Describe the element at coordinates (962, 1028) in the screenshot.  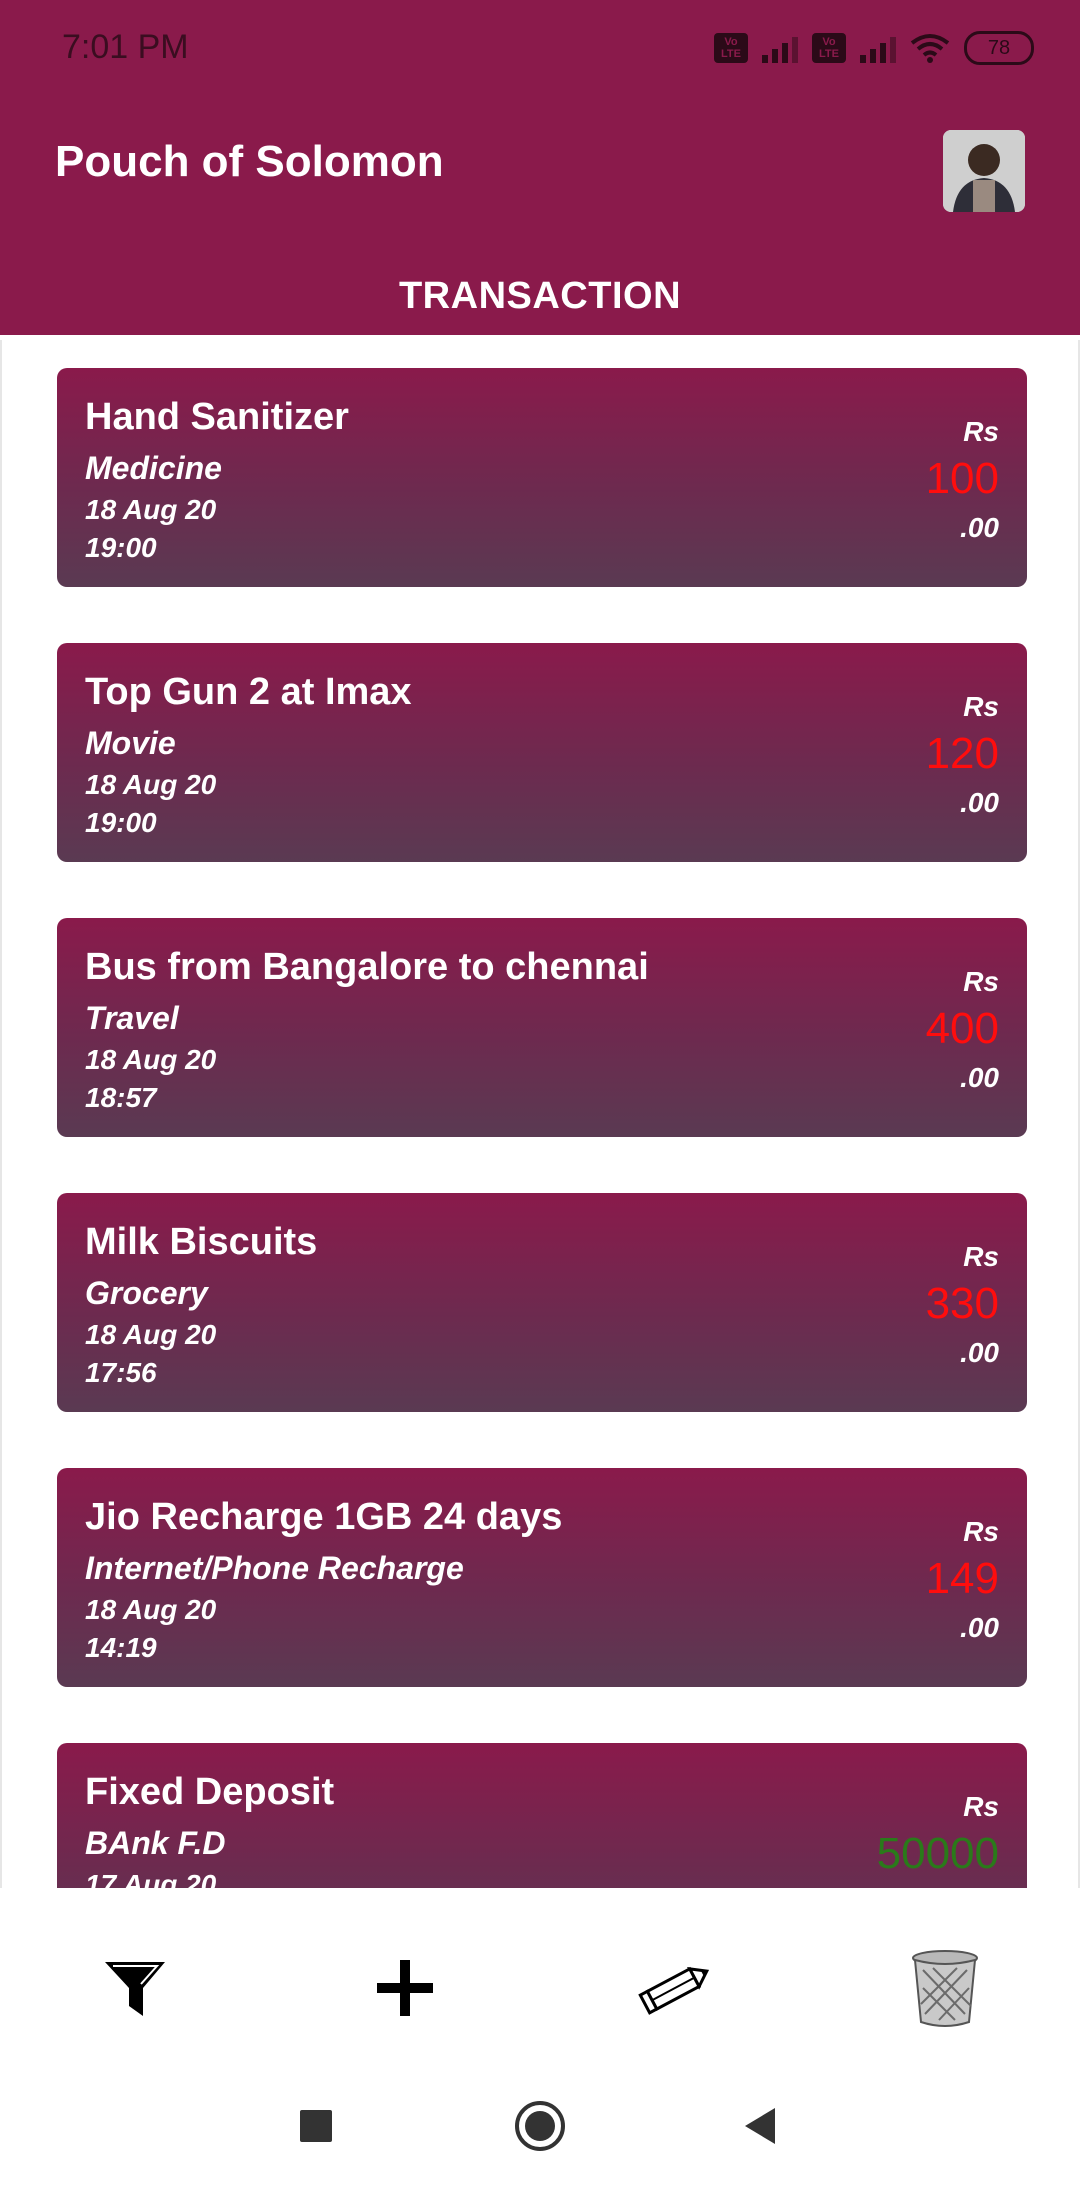
I see `transaction-amount: 400` at that location.